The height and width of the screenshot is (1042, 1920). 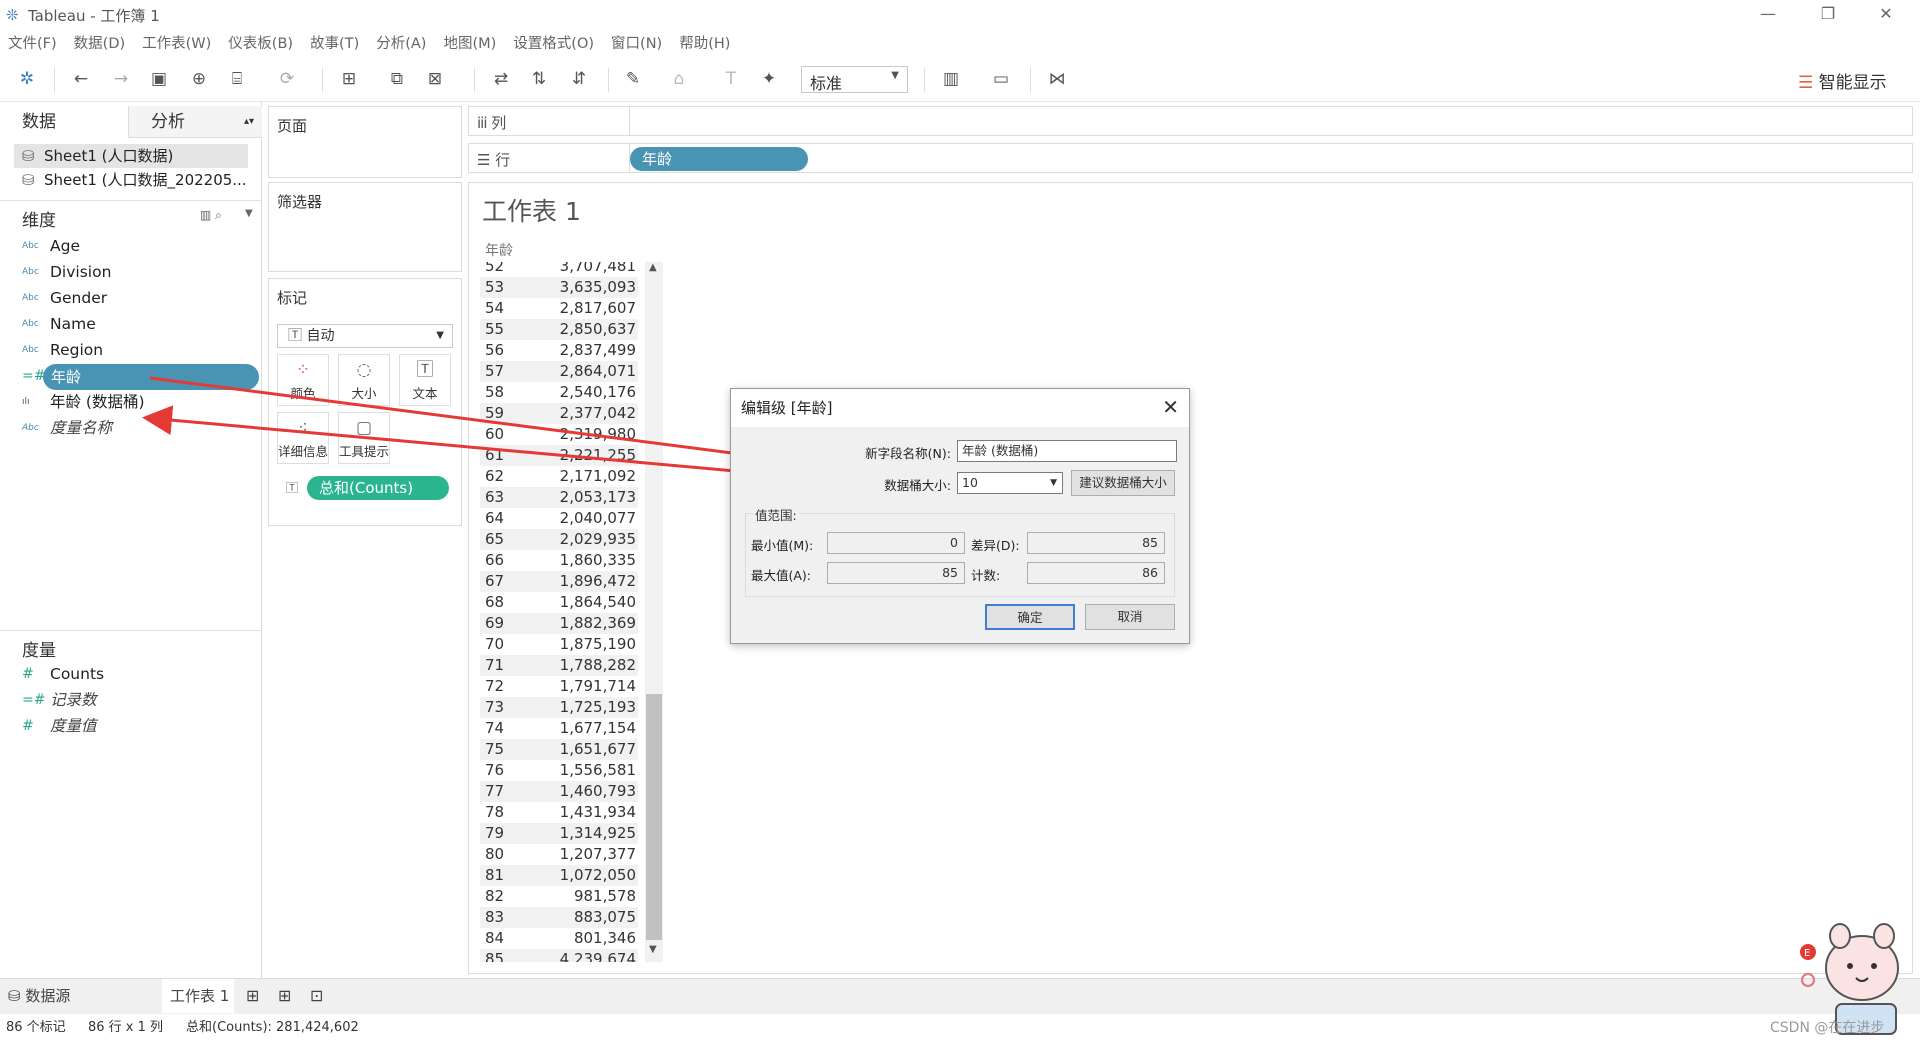 I want to click on sheet-tab-bar: ⛁ 数据源 工作表 1 ⊞ ⊞ ⊡, so click(x=960, y=996).